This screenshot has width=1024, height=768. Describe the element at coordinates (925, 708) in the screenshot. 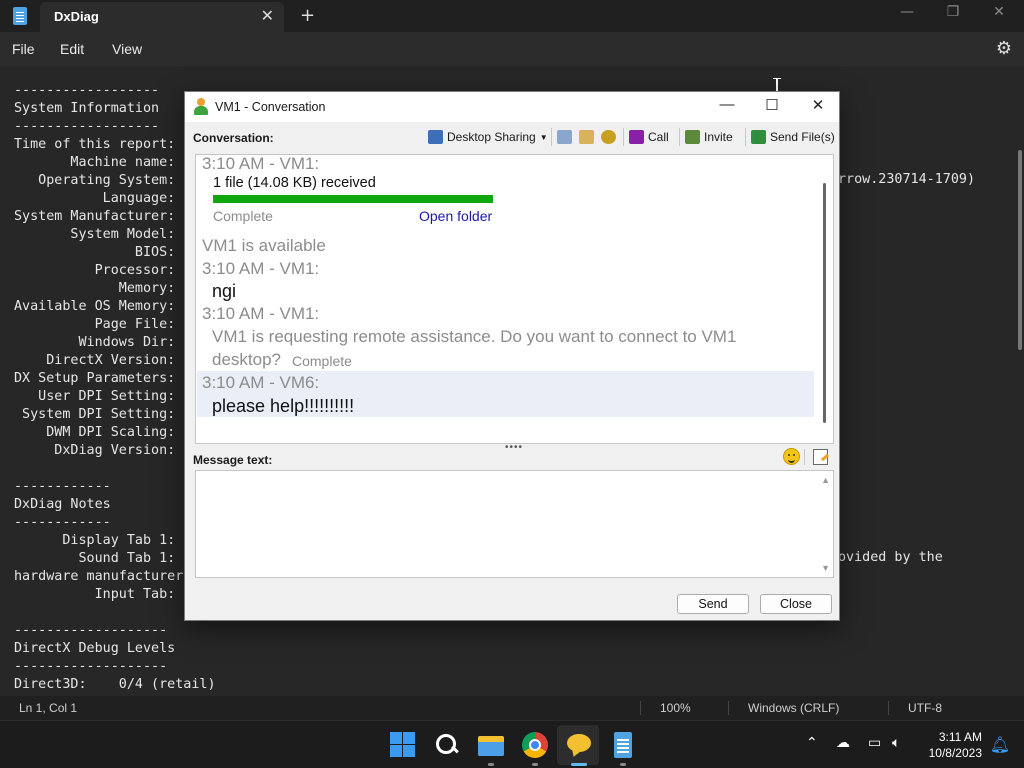

I see `status-encoding: UTF-8` at that location.